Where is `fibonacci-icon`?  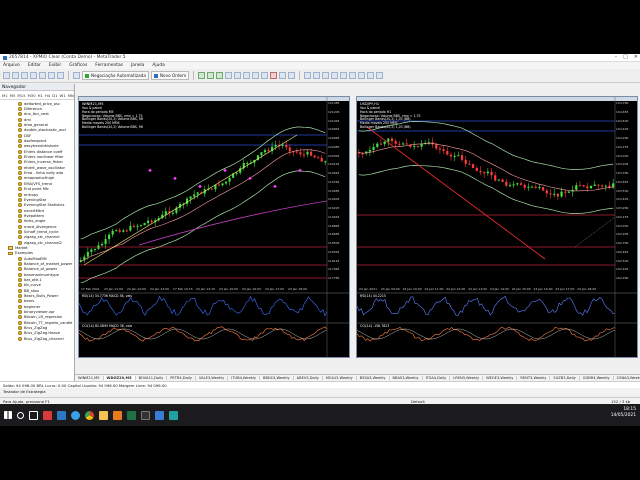 fibonacci-icon is located at coordinates (362, 75).